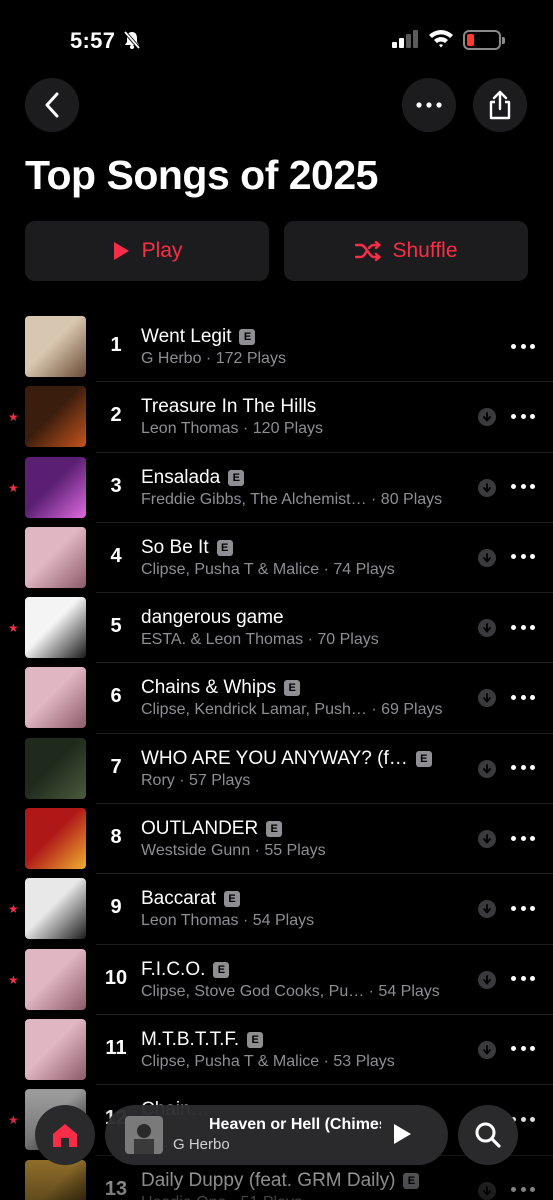 This screenshot has width=553, height=1200. Describe the element at coordinates (429, 105) in the screenshot. I see `more-options-button` at that location.